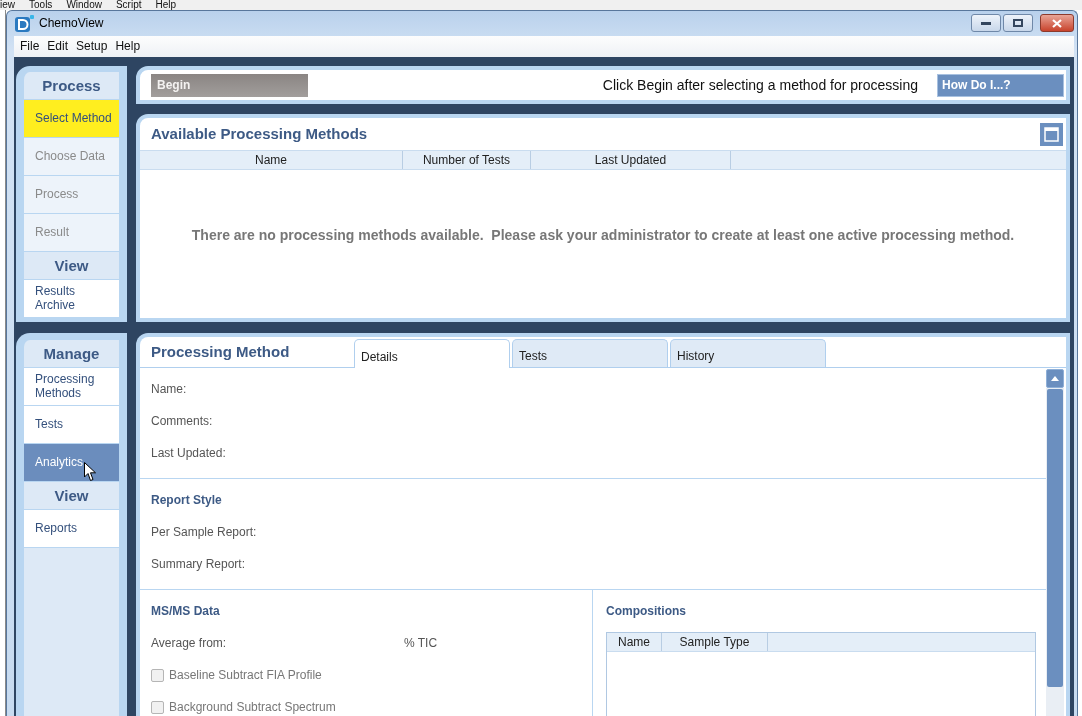 The height and width of the screenshot is (716, 1082). I want to click on checkbox-label: Background Subtract Spectrum, so click(252, 707).